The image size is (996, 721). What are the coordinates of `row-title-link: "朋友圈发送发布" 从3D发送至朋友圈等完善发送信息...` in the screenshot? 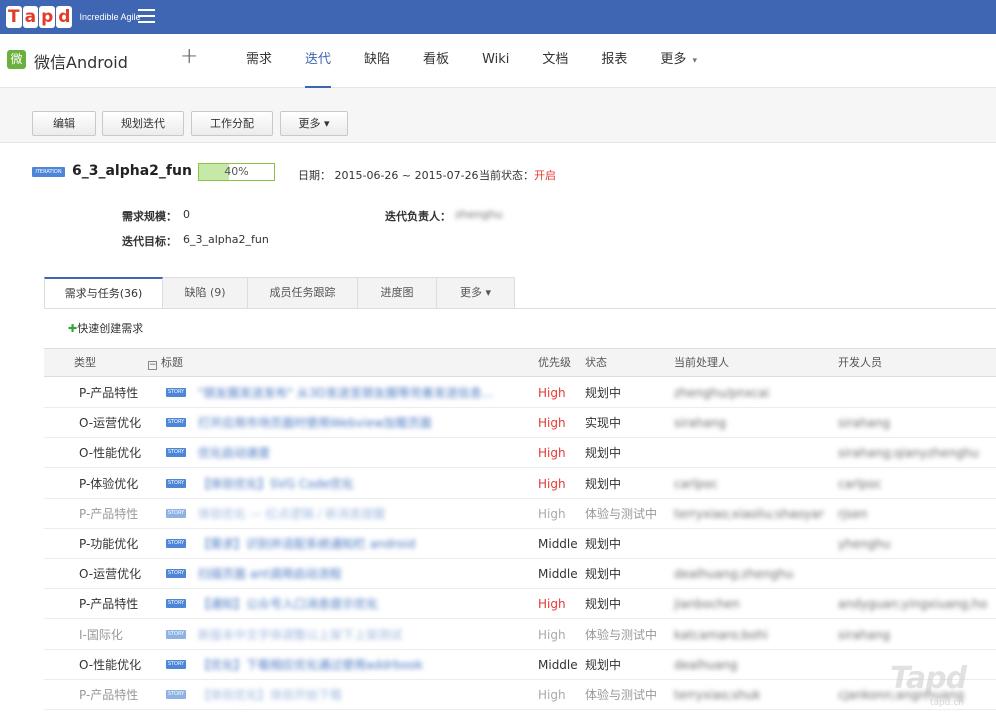 It's located at (348, 393).